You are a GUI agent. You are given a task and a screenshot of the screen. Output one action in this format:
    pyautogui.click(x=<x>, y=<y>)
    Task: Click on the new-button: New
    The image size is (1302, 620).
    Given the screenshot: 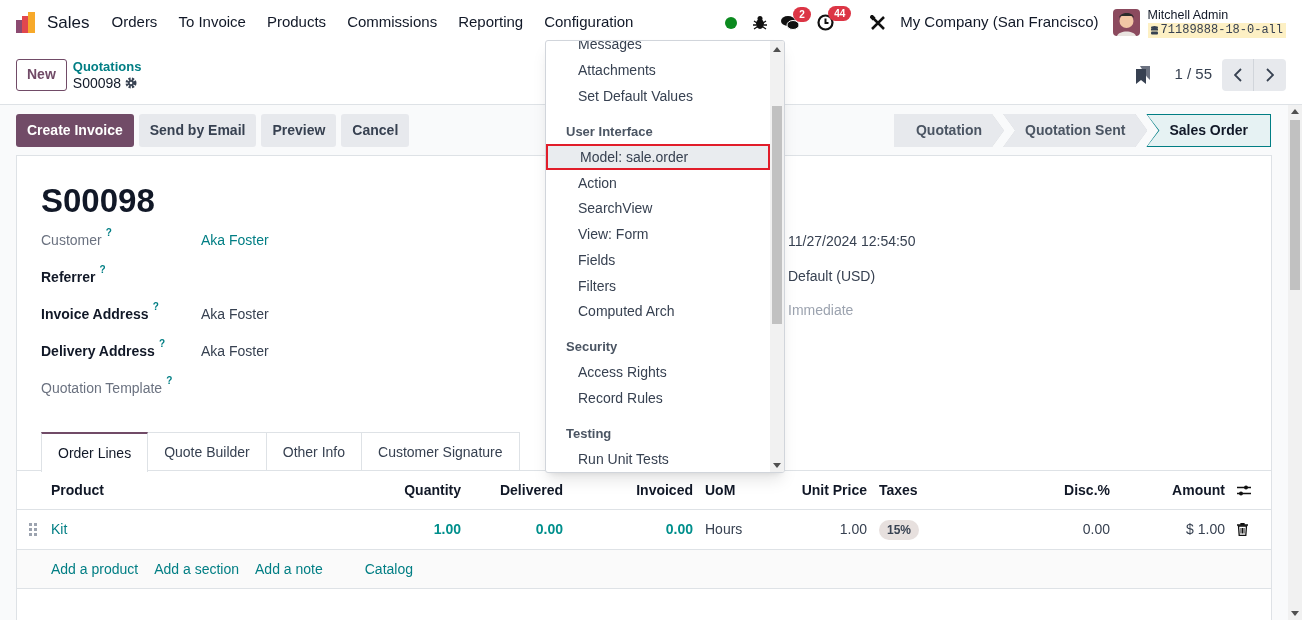 What is the action you would take?
    pyautogui.click(x=41, y=74)
    